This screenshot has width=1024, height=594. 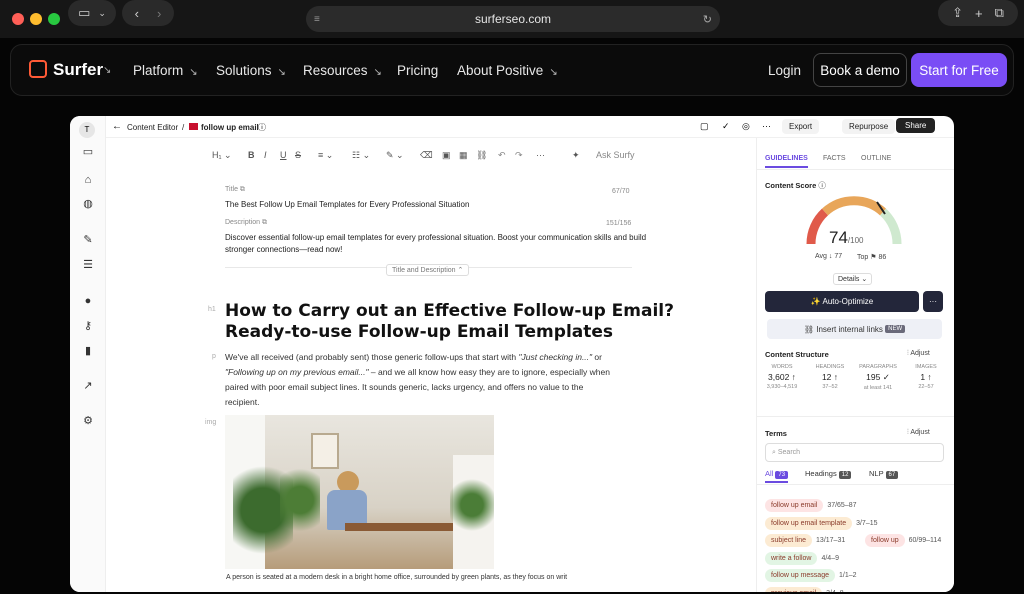 I want to click on trend-icon: ↗, so click(x=88, y=386).